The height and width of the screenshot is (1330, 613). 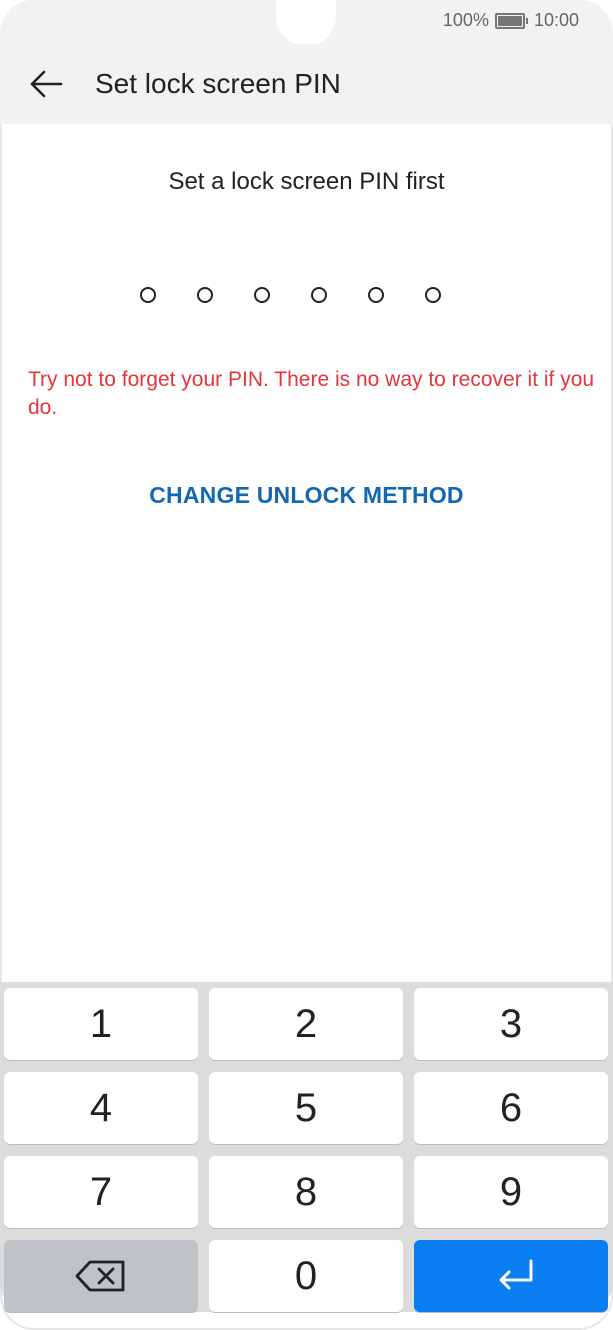 I want to click on backspace-key, so click(x=101, y=1276).